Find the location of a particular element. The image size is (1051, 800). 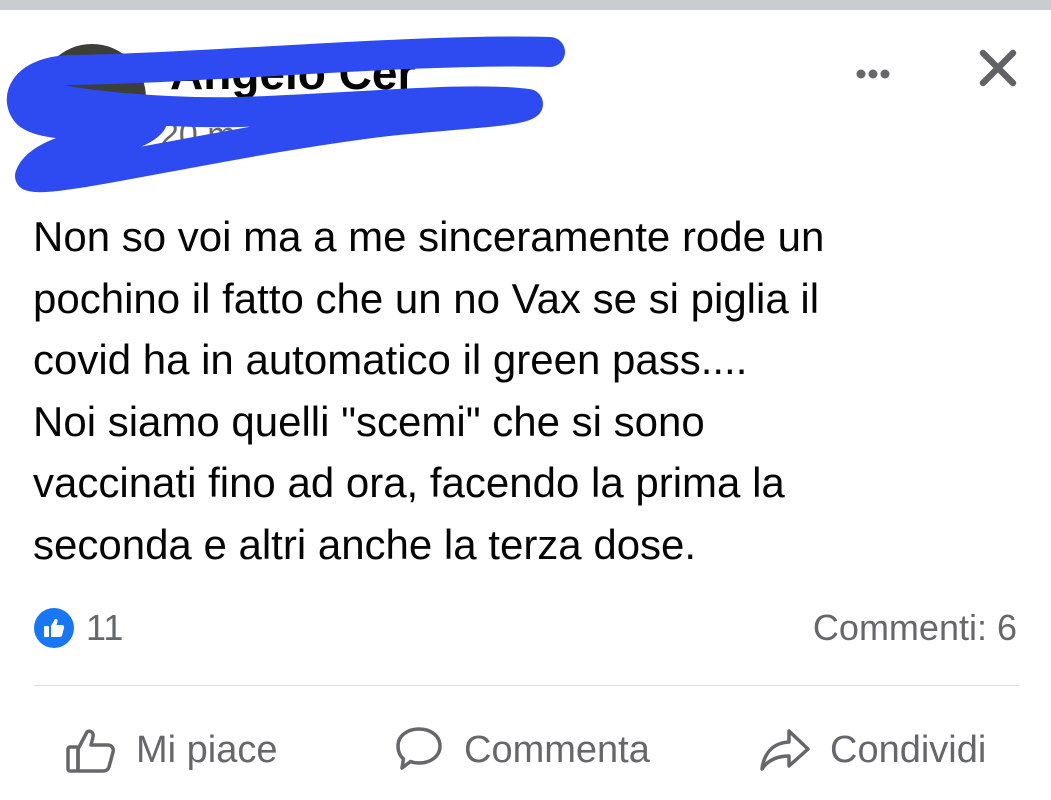

close-icon is located at coordinates (998, 68).